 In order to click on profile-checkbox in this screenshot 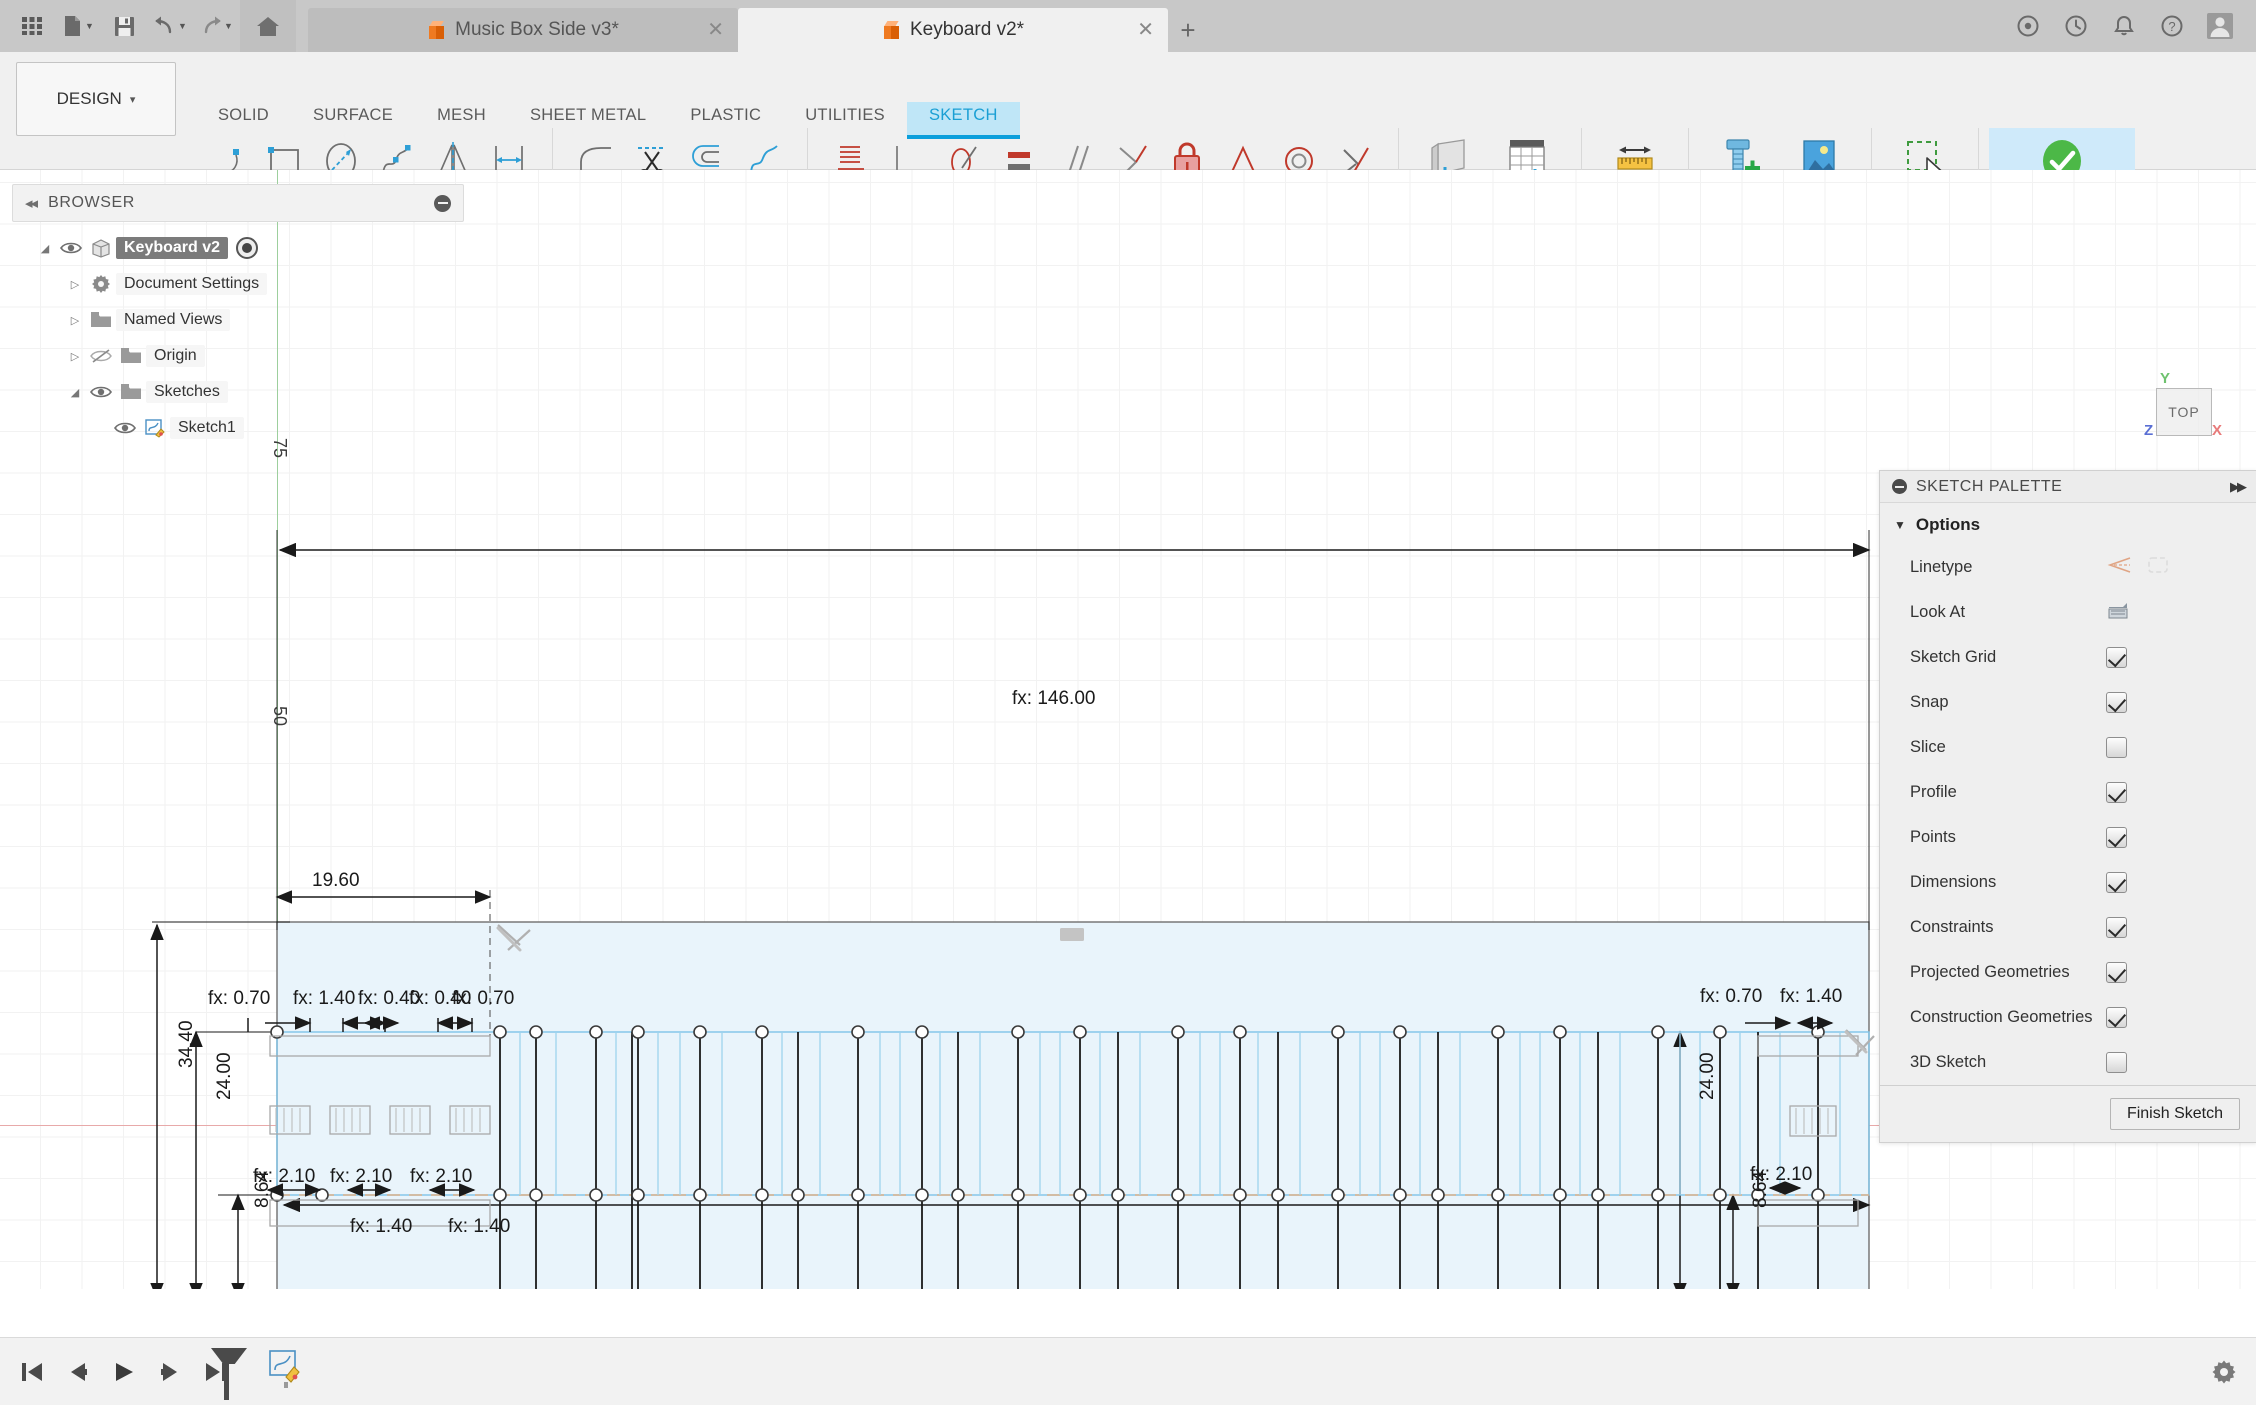, I will do `click(2116, 792)`.